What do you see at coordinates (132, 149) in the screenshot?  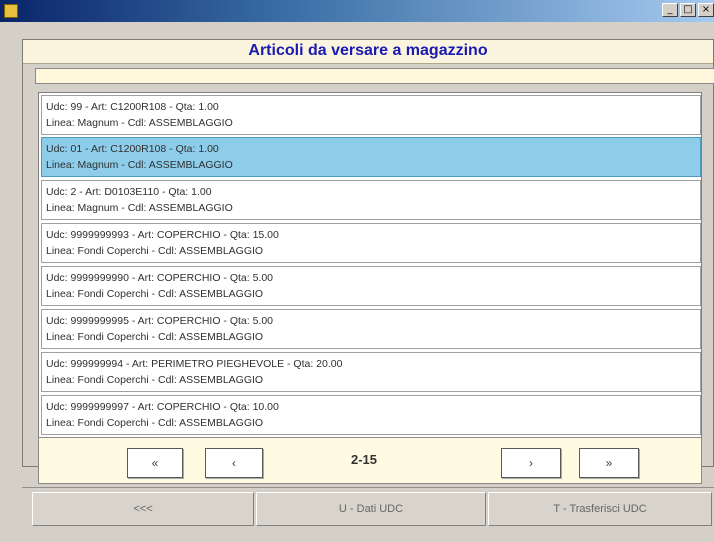 I see `list-item-line1: Udc: 01 - Art: C1200R108 - Qta: 1.00` at bounding box center [132, 149].